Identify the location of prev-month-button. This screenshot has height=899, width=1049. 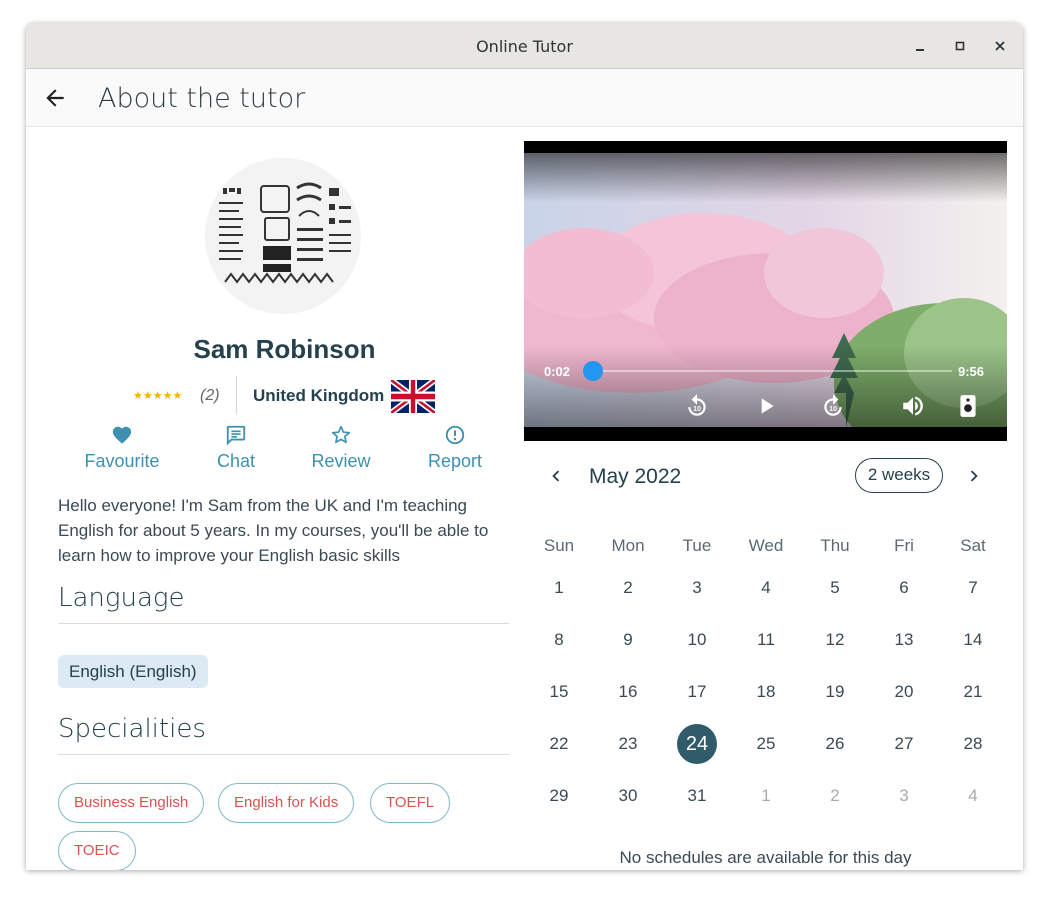
(556, 476).